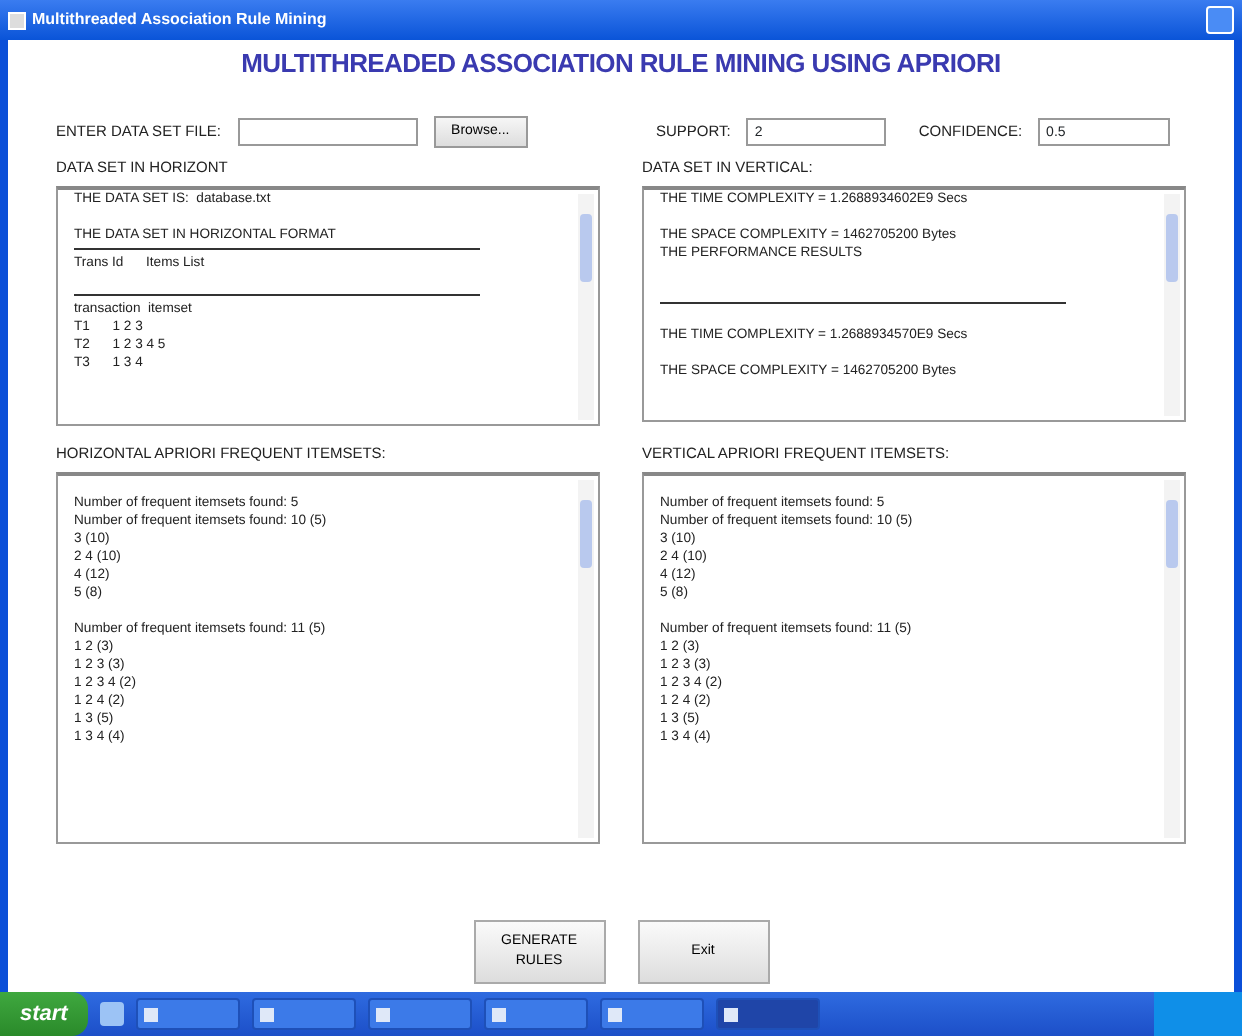 Image resolution: width=1242 pixels, height=1036 pixels. What do you see at coordinates (327, 131) in the screenshot?
I see `file-field` at bounding box center [327, 131].